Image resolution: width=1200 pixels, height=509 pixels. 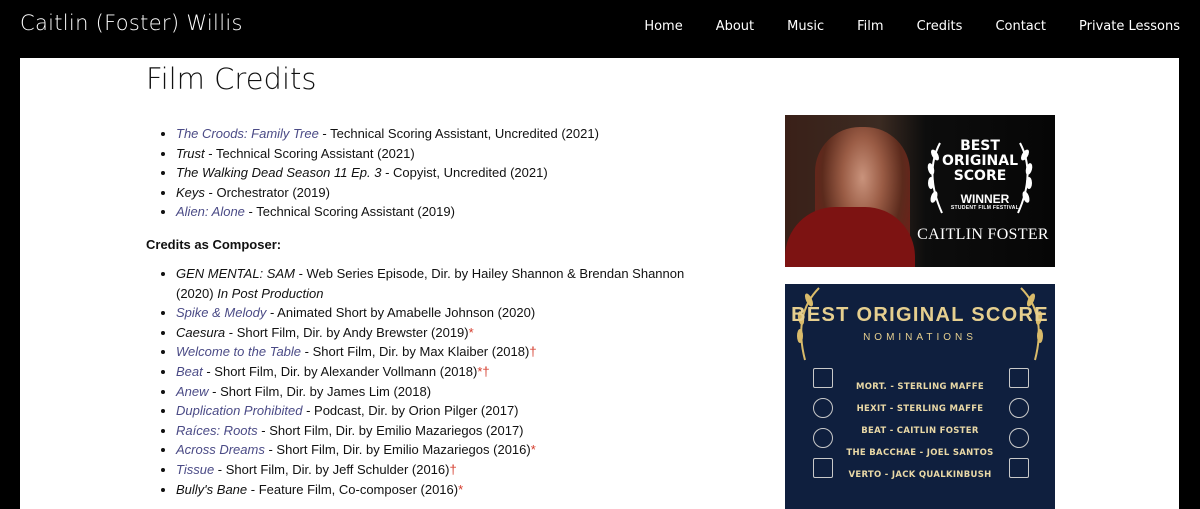 What do you see at coordinates (441, 193) in the screenshot?
I see `credit-item: Keys - Orchestrator (2019)` at bounding box center [441, 193].